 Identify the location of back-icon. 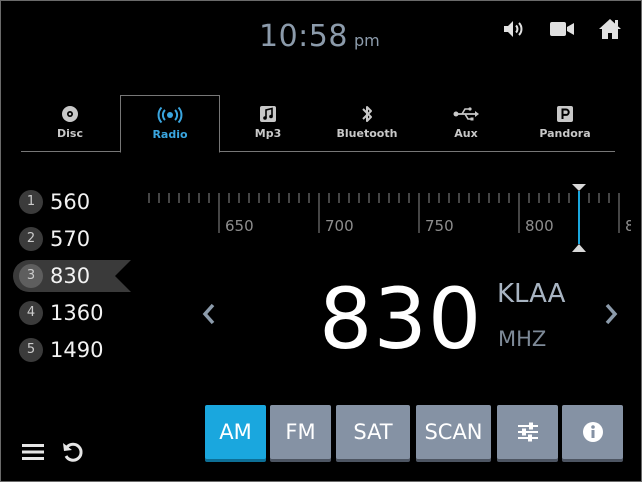
(73, 454).